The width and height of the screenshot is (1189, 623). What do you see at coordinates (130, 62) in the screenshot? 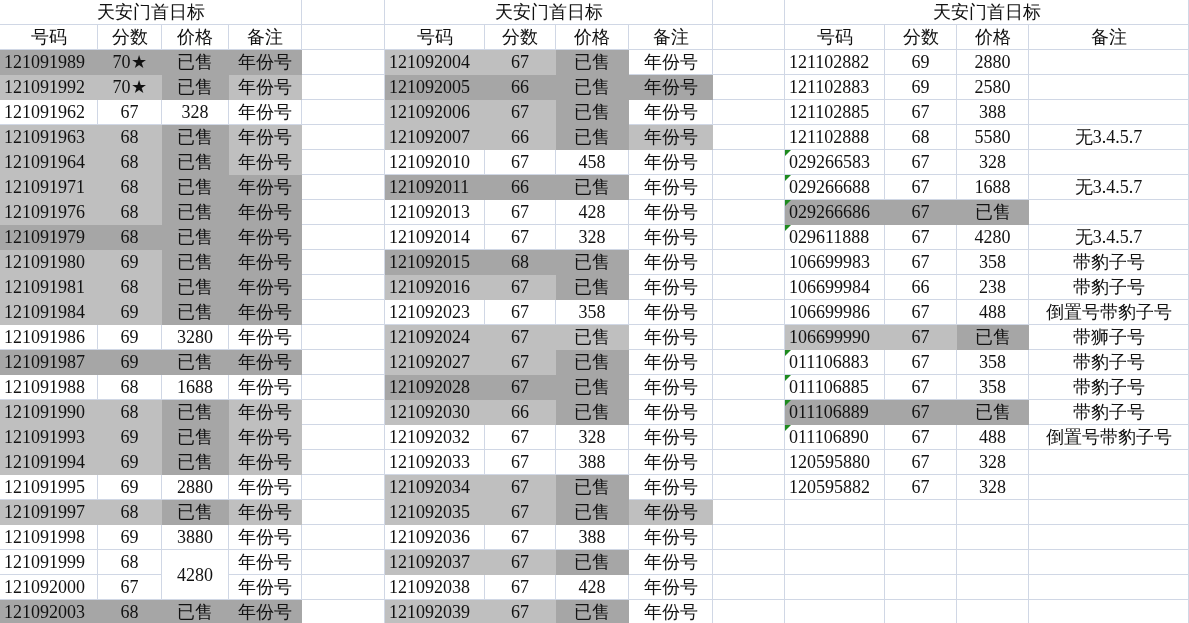
I see `score-cell: 70★` at bounding box center [130, 62].